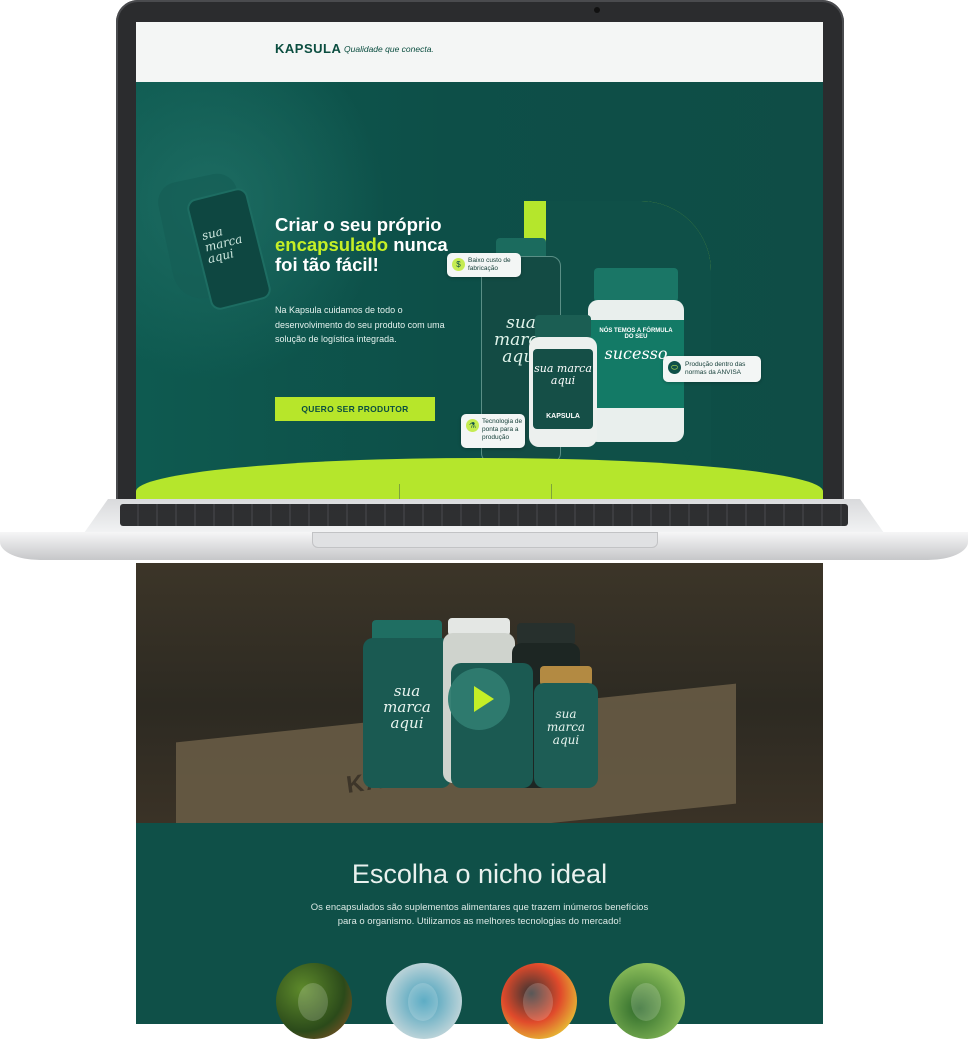  I want to click on play-icon, so click(484, 699).